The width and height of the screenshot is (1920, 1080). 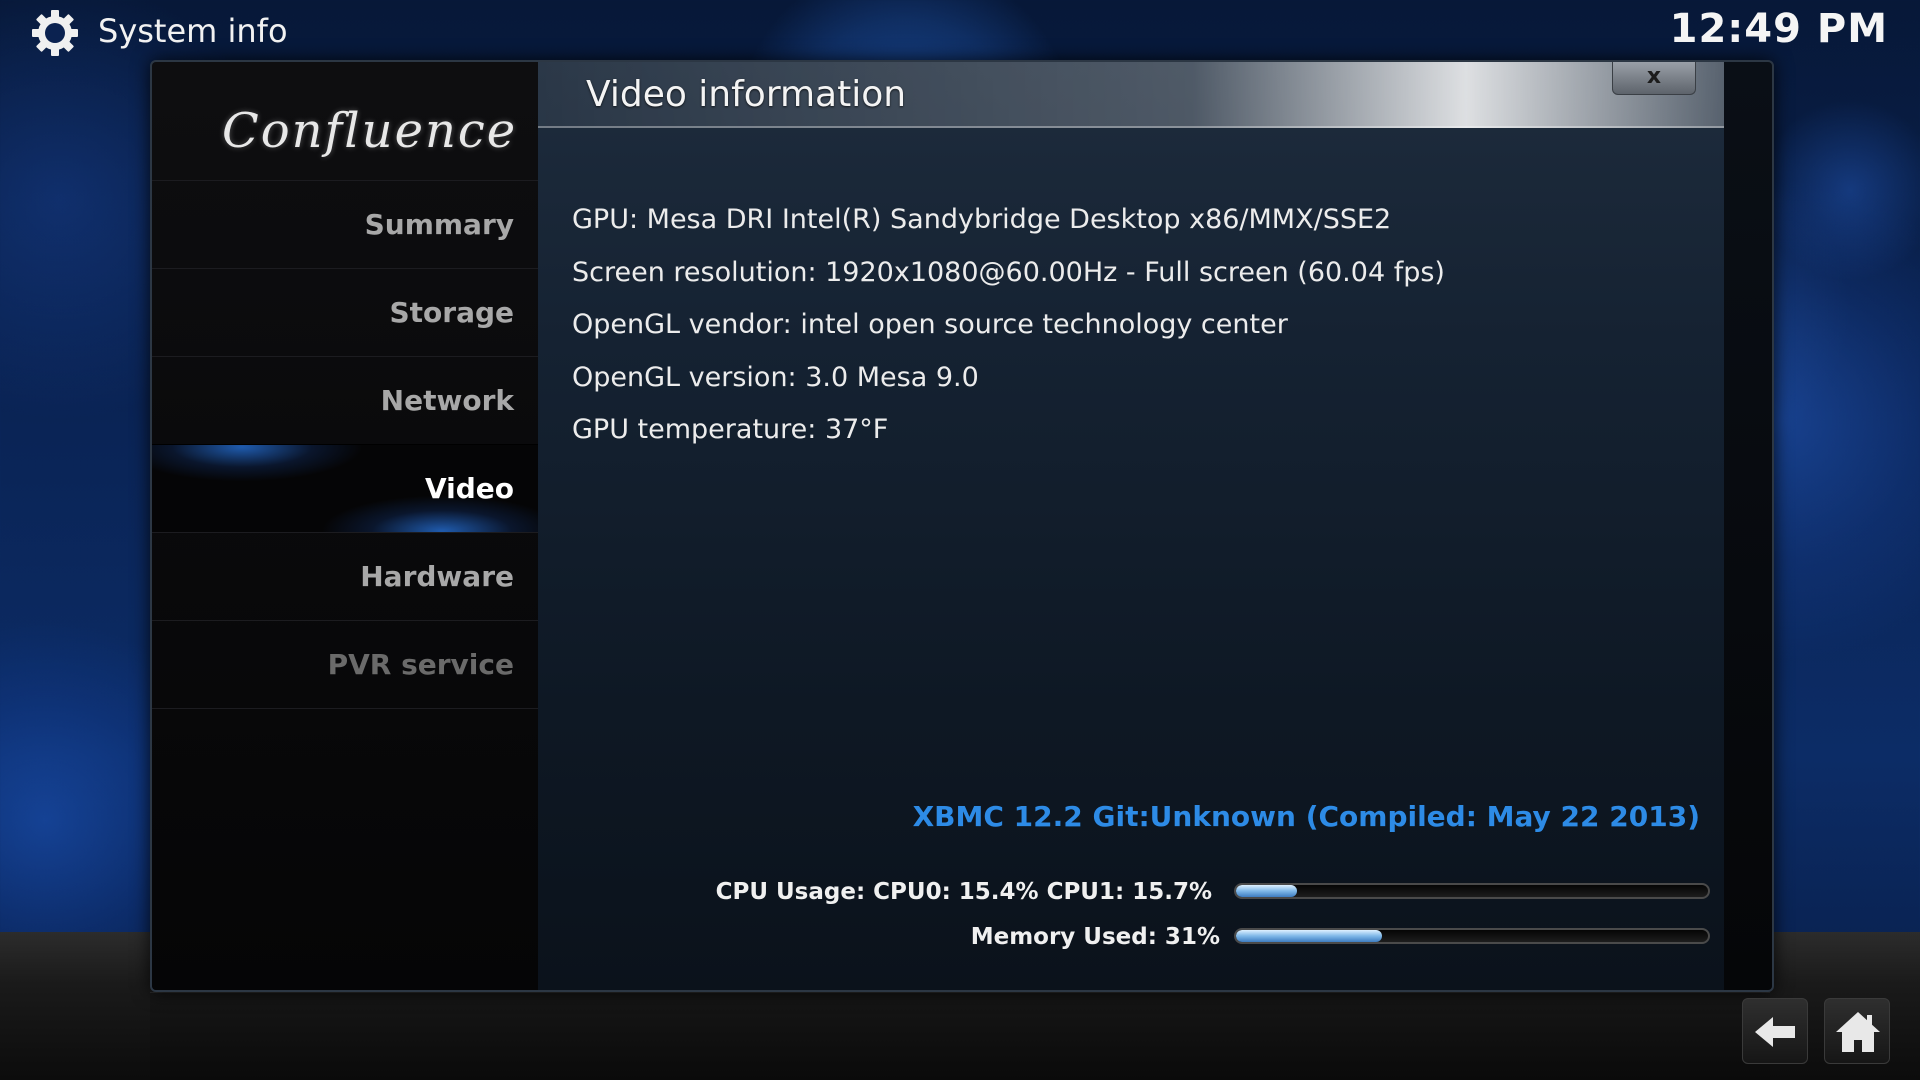 I want to click on memory-usage-row: Memory Used: 31%, so click(x=1141, y=937).